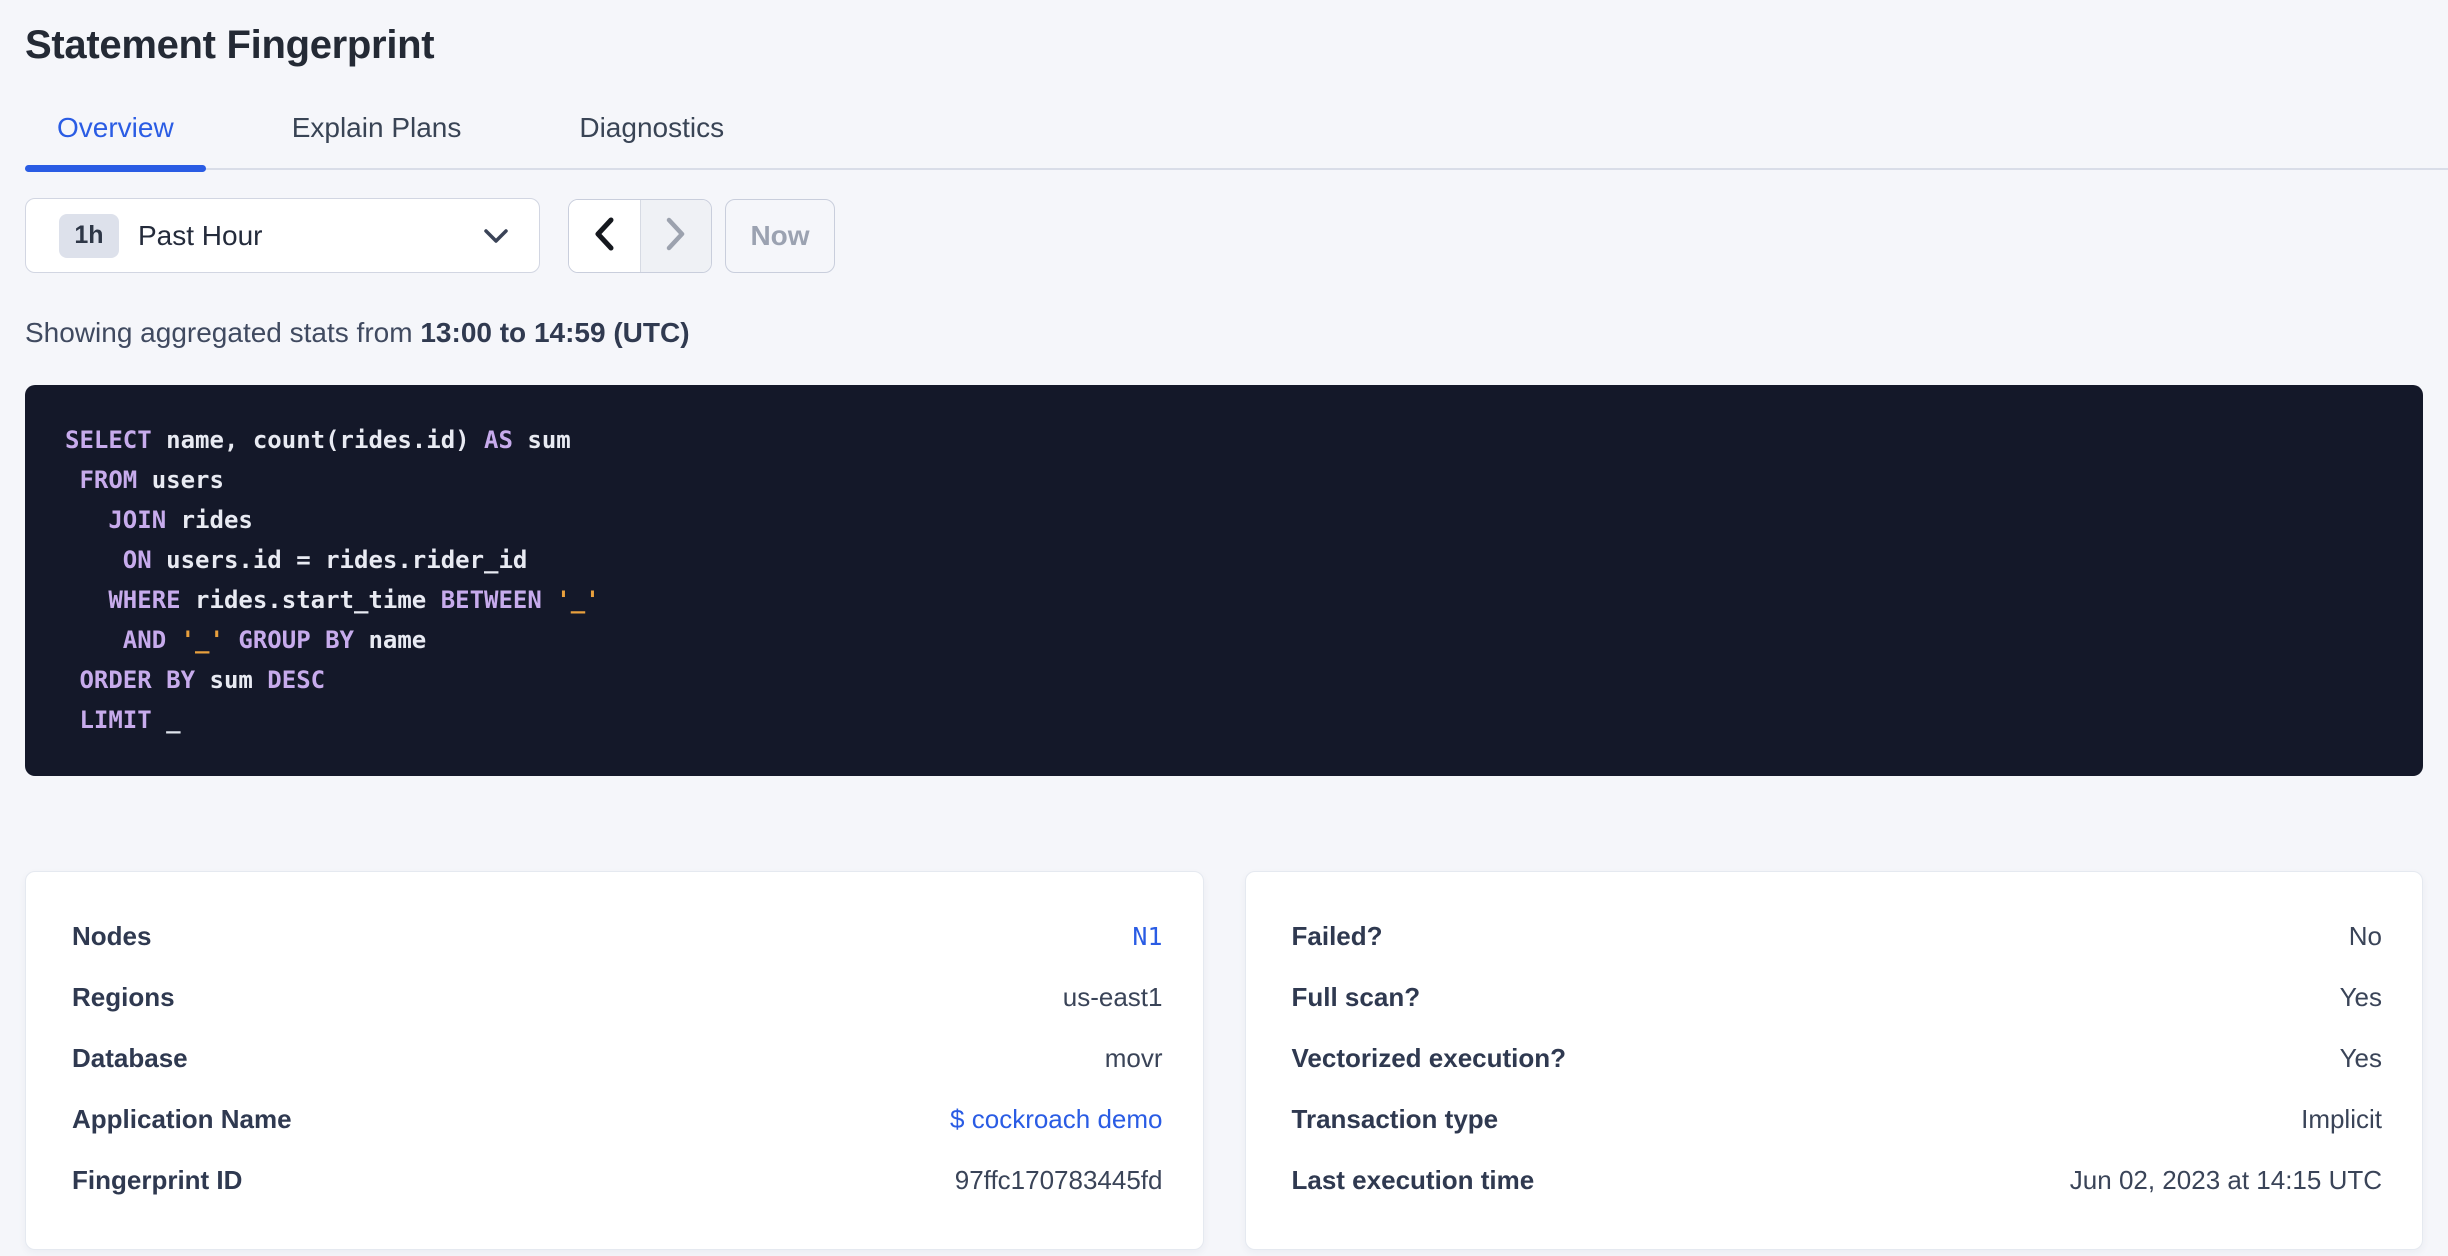  I want to click on stats-time-range: 13:00 to 14:59 (UTC), so click(555, 332).